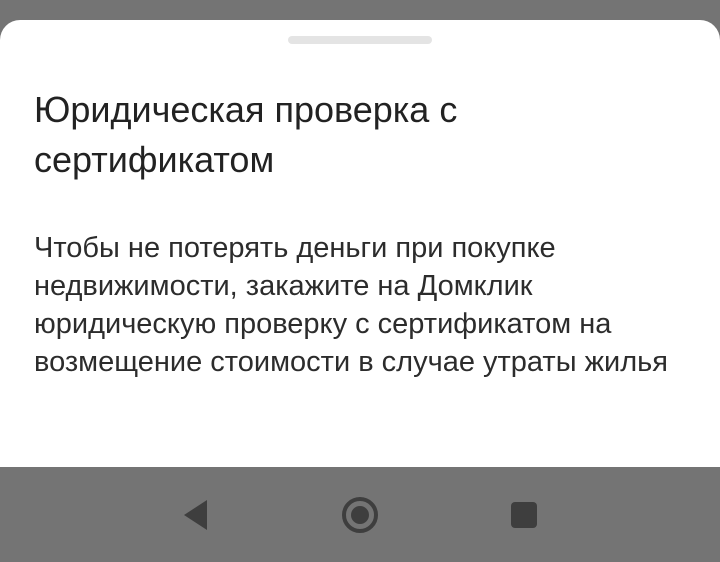 This screenshot has height=562, width=720. I want to click on sheet-title: Юридическая проверка с сертификатом, so click(246, 134).